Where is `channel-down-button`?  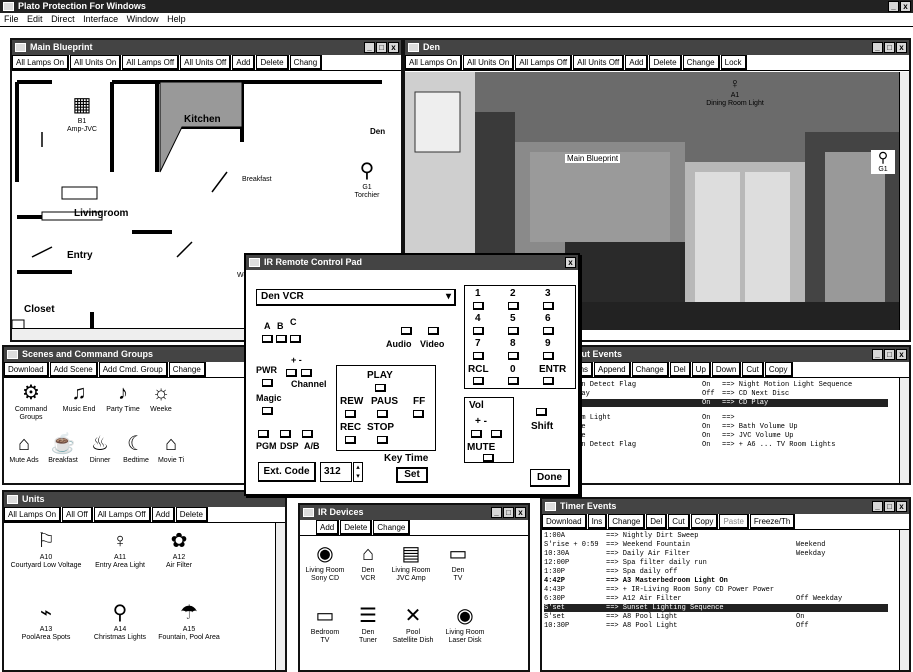
channel-down-button is located at coordinates (306, 373).